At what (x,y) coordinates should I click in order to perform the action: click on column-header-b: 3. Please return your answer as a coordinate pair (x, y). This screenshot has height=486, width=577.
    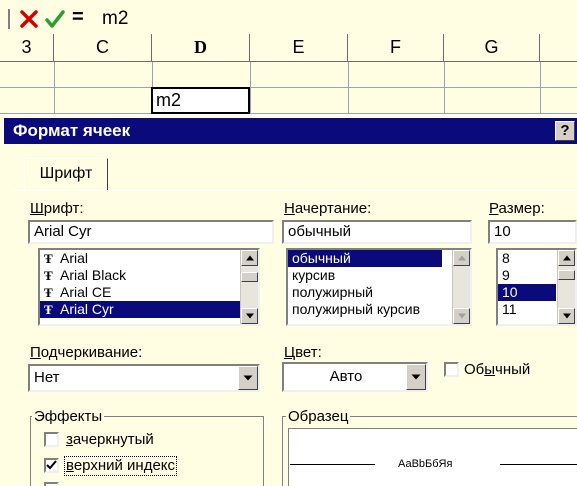
    Looking at the image, I should click on (27, 48).